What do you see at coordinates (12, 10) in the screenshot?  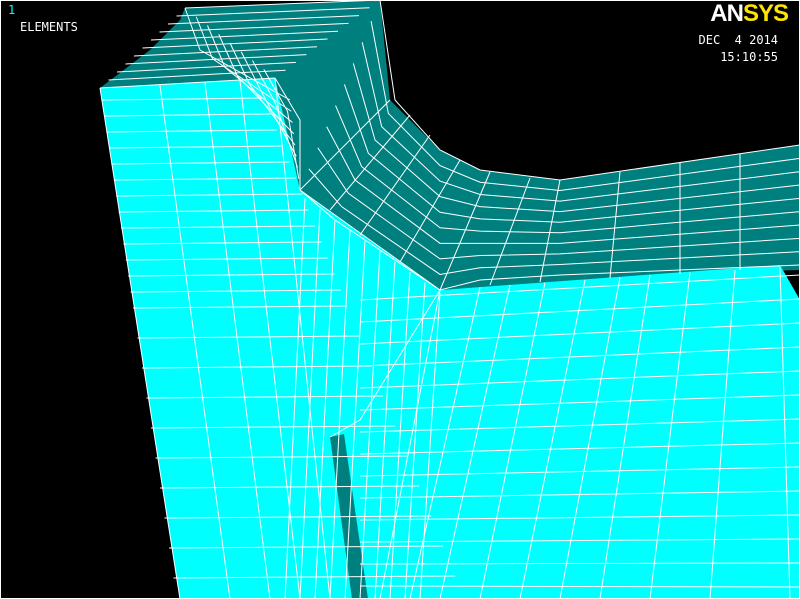 I see `window-number: 1` at bounding box center [12, 10].